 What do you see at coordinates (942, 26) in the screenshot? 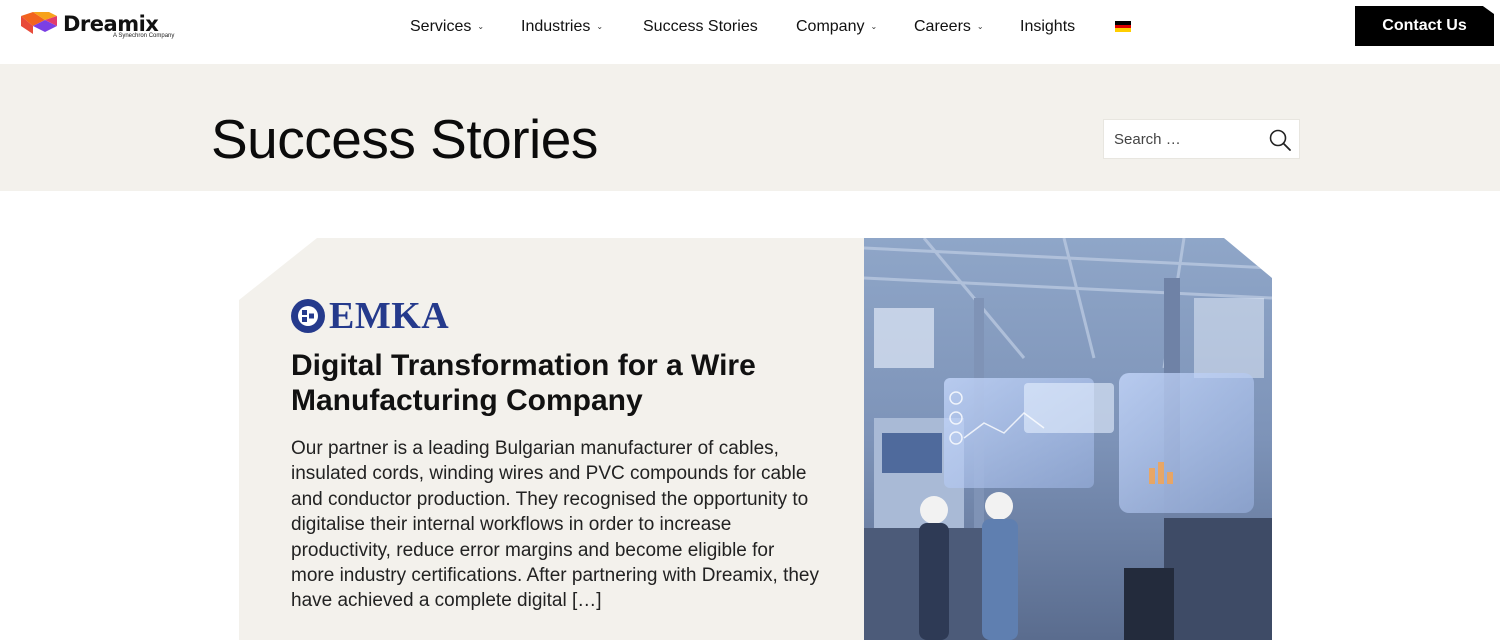
I see `nav-careers-label: Careers` at bounding box center [942, 26].